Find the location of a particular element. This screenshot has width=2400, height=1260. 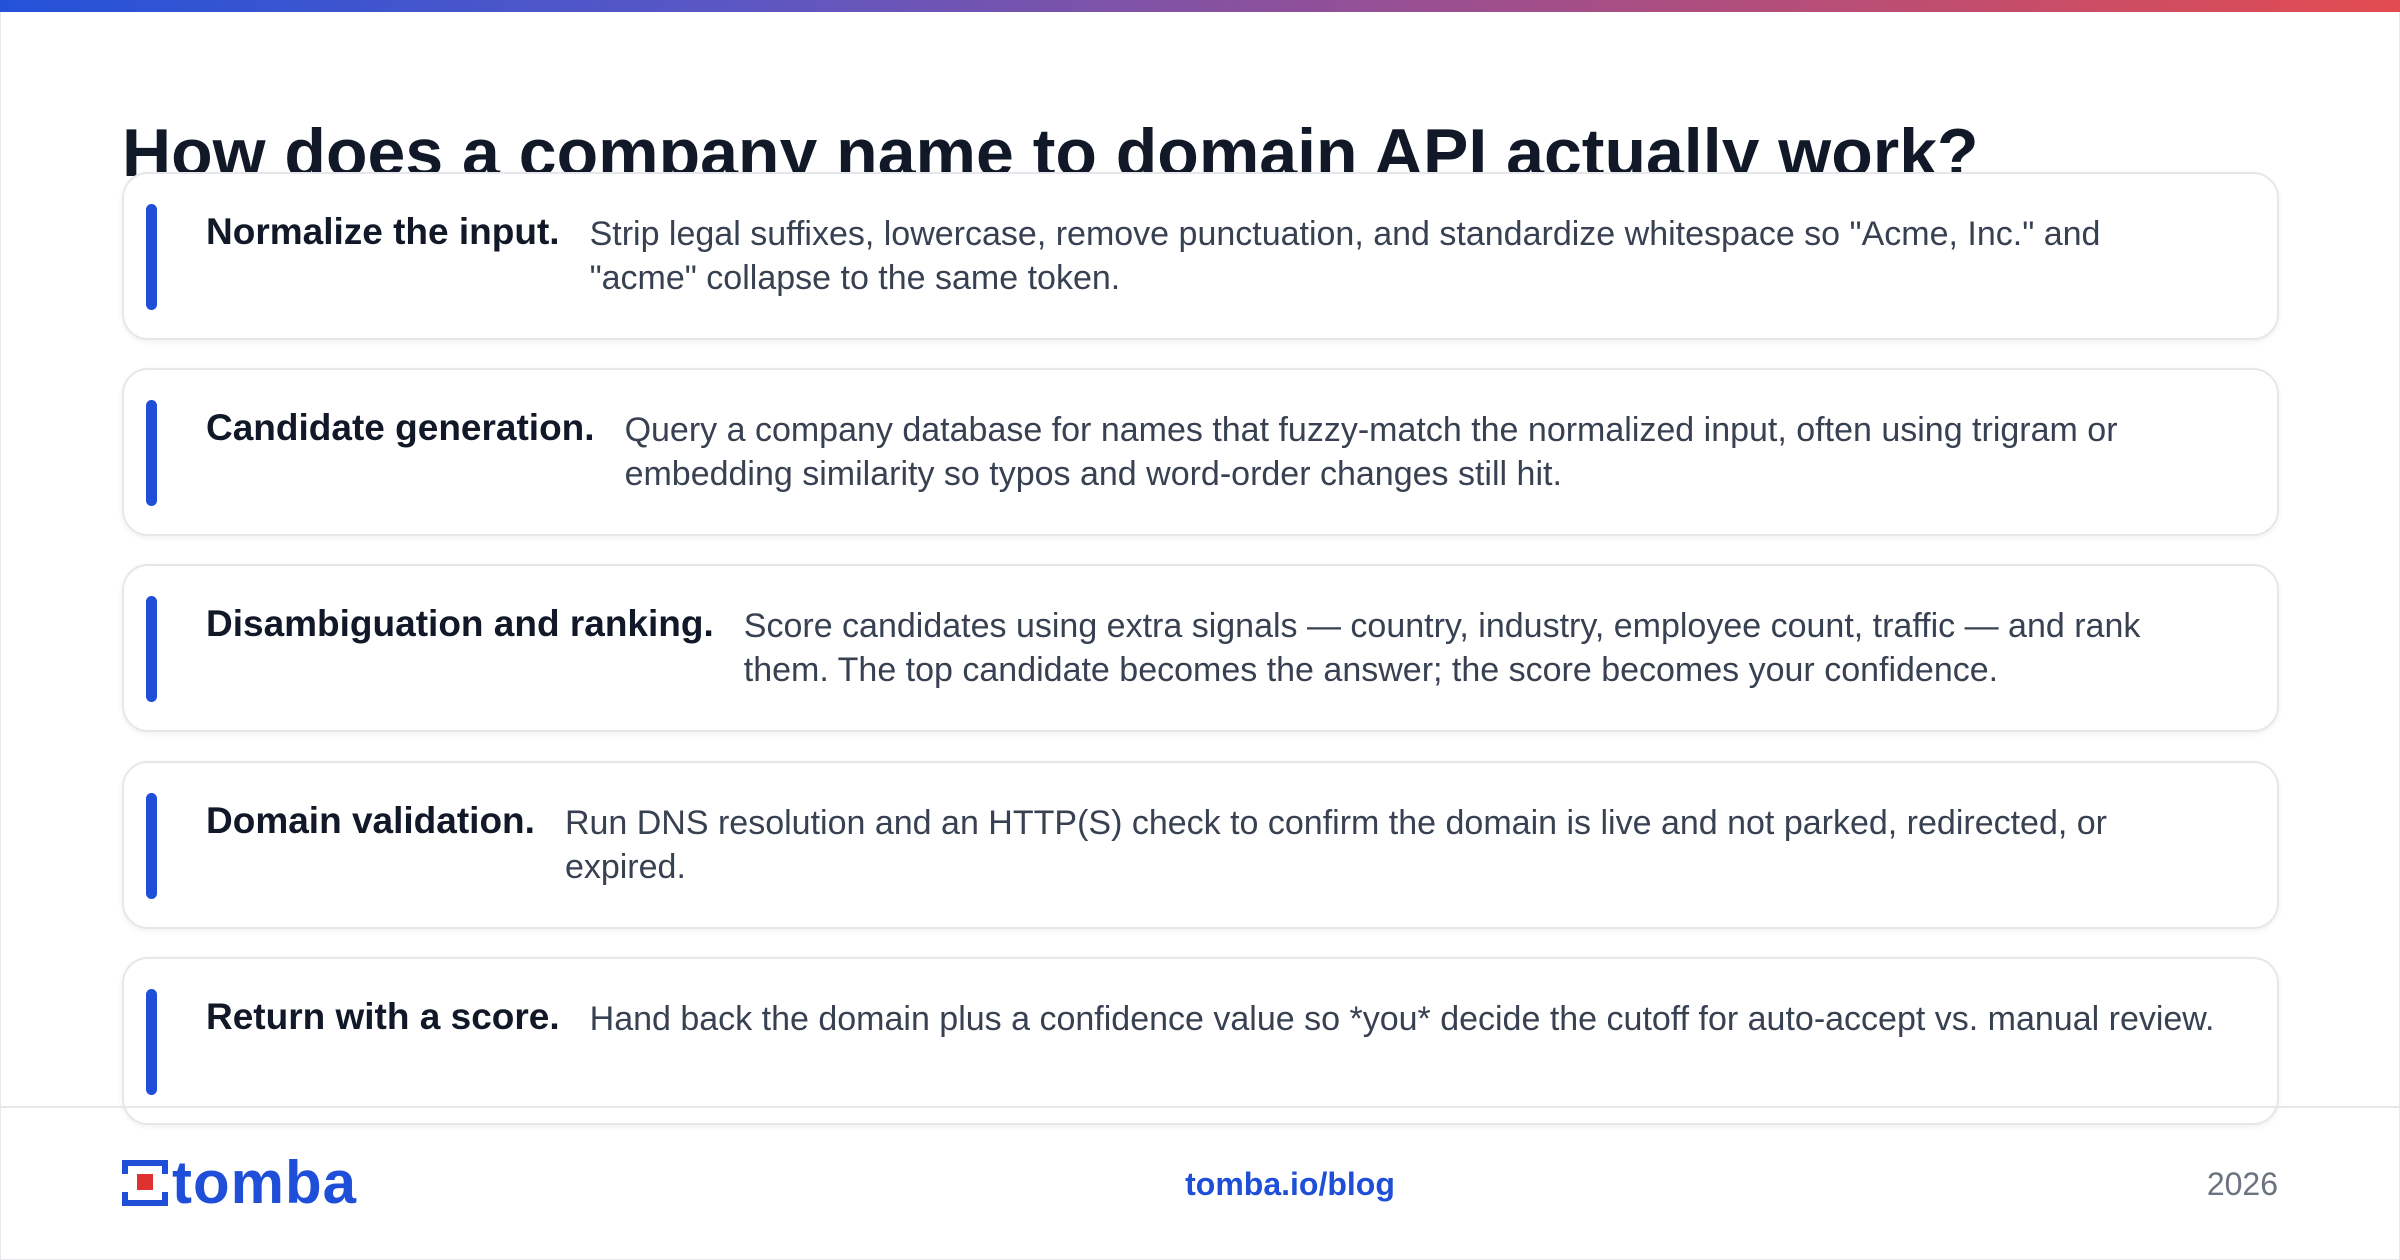

logo-wordmark: tomba is located at coordinates (264, 1182).